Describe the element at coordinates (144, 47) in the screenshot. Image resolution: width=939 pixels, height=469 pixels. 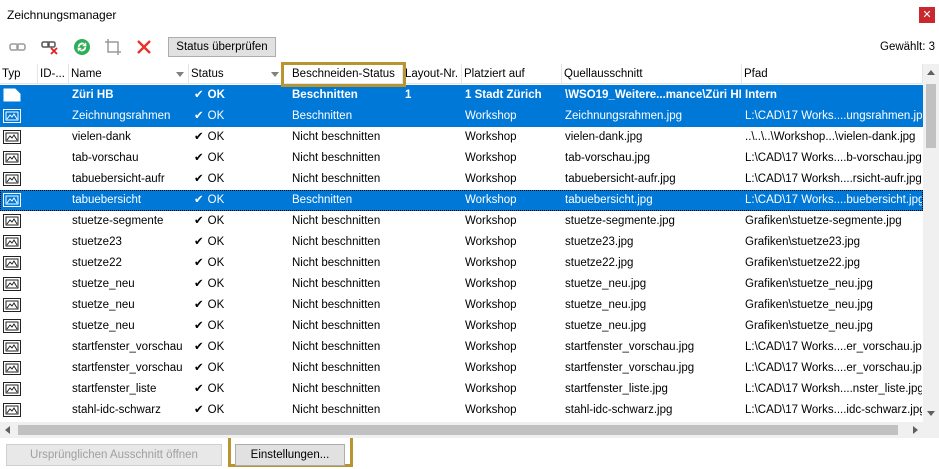
I see `delete-icon` at that location.